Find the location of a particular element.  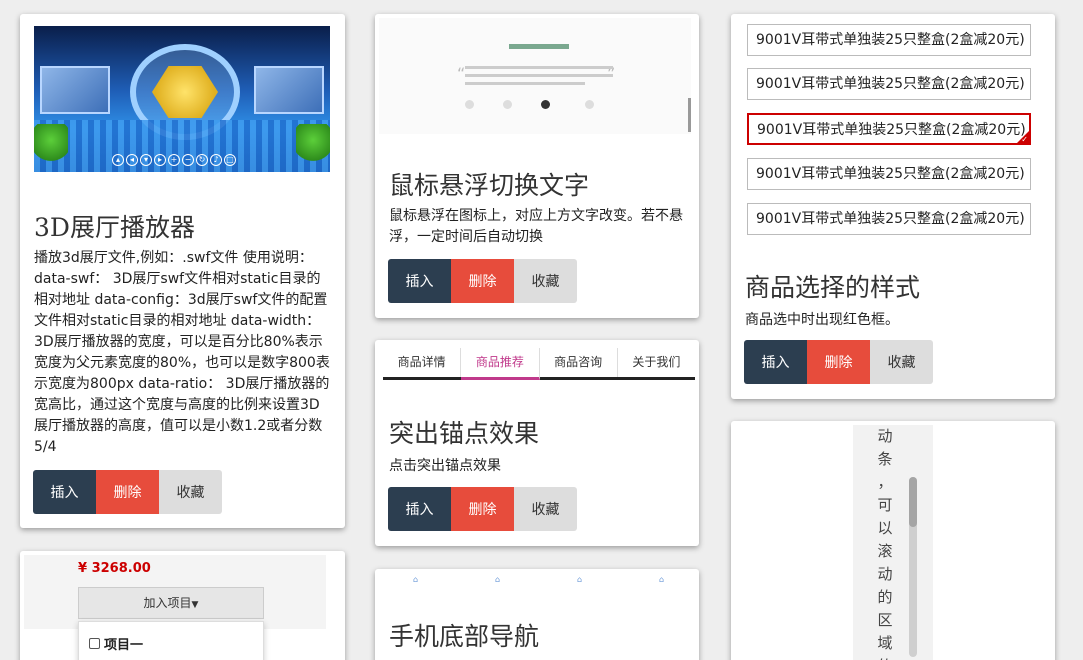

auto-rotate-icon: ↻ is located at coordinates (202, 160).